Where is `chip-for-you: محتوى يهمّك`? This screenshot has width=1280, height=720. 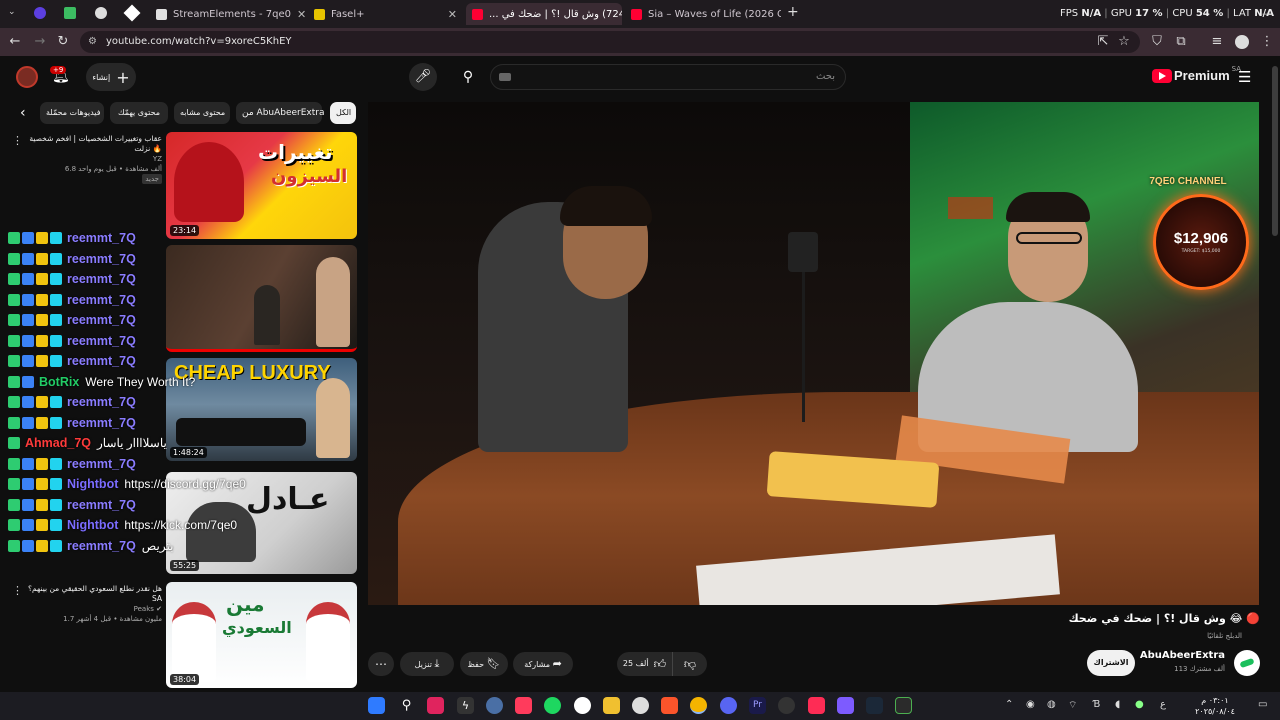 chip-for-you: محتوى يهمّك is located at coordinates (139, 113).